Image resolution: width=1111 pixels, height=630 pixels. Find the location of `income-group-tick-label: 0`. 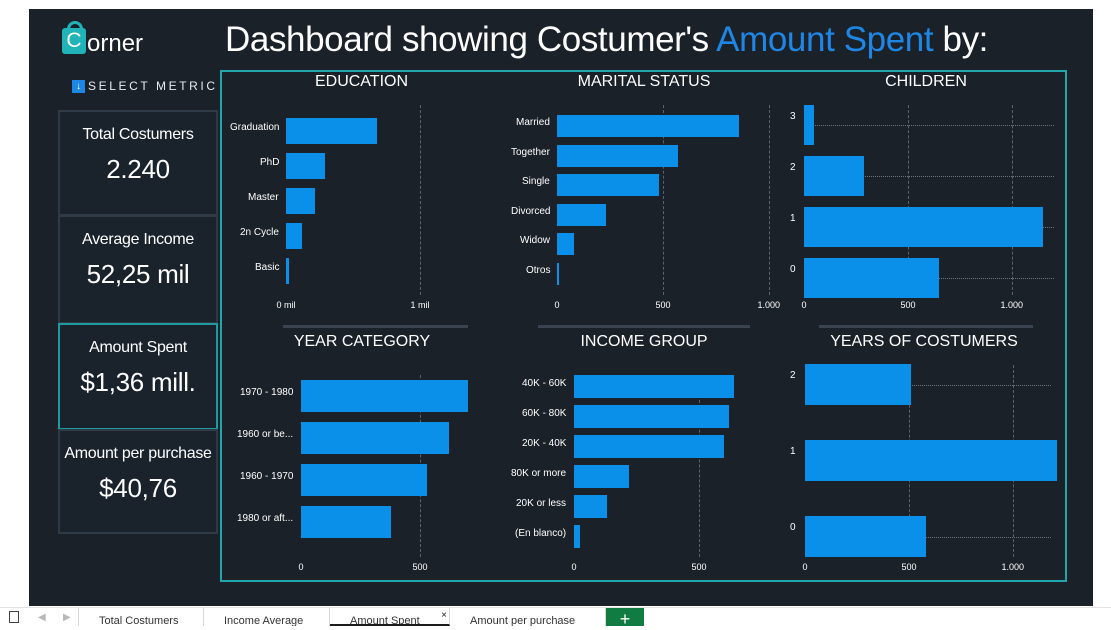

income-group-tick-label: 0 is located at coordinates (574, 567).